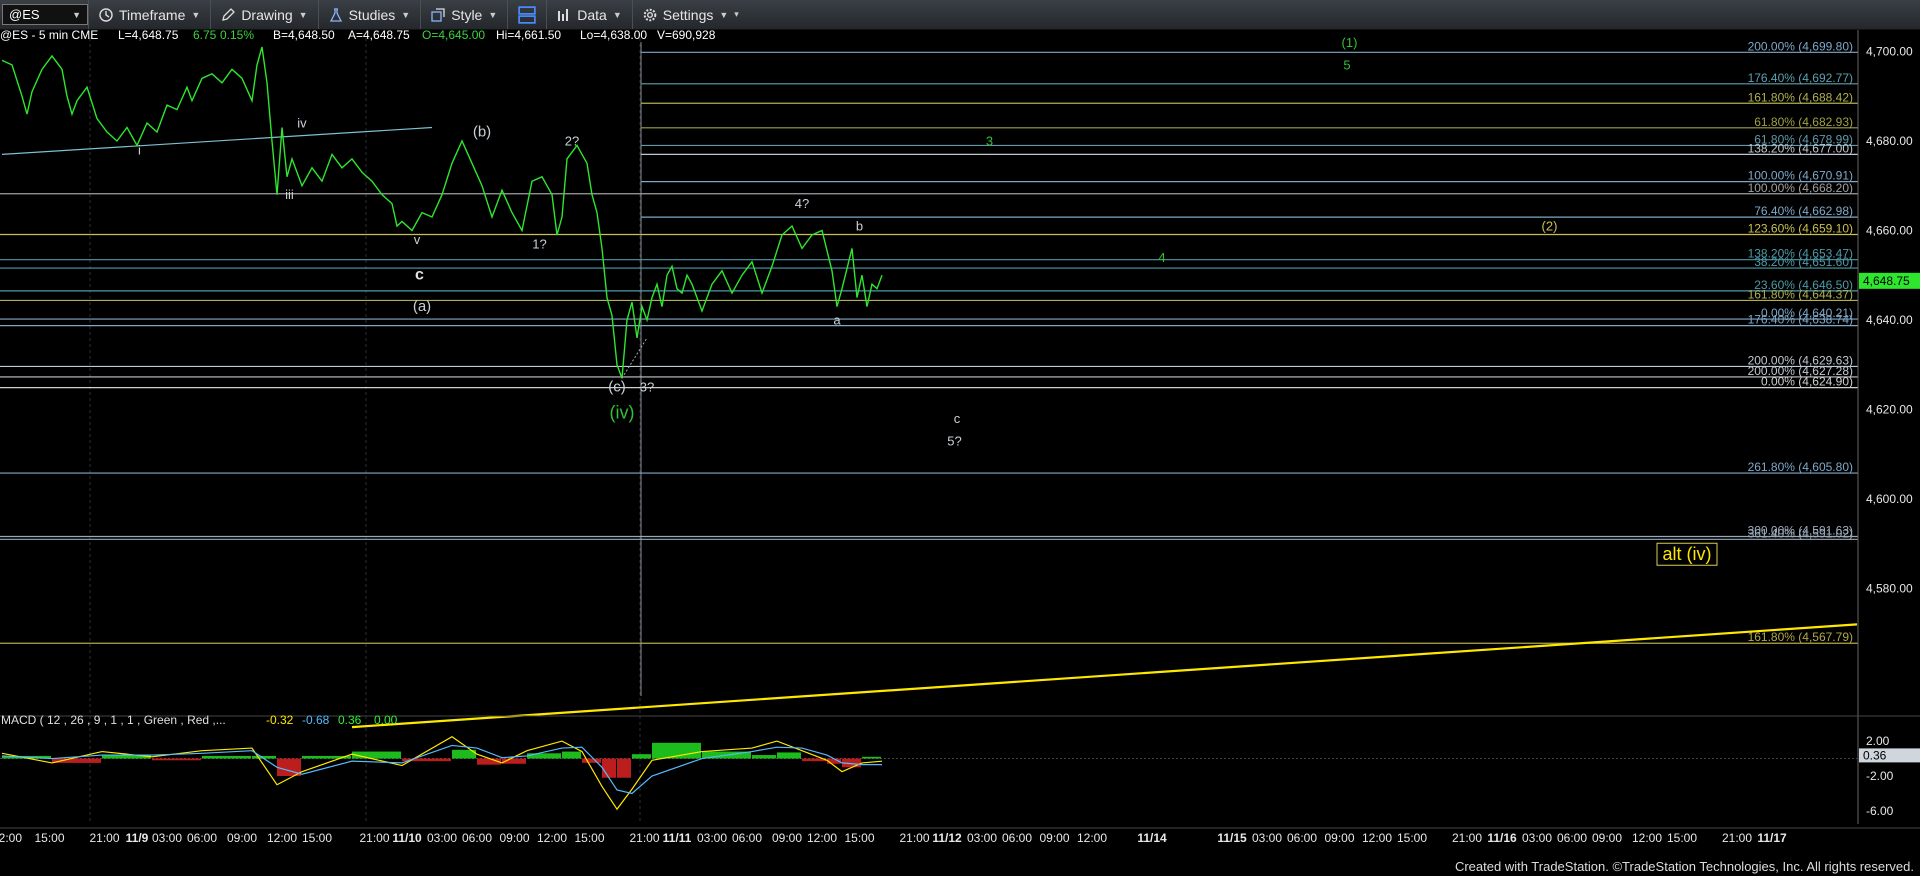  I want to click on settings-menu: Settings ▼ ▾, so click(690, 14).